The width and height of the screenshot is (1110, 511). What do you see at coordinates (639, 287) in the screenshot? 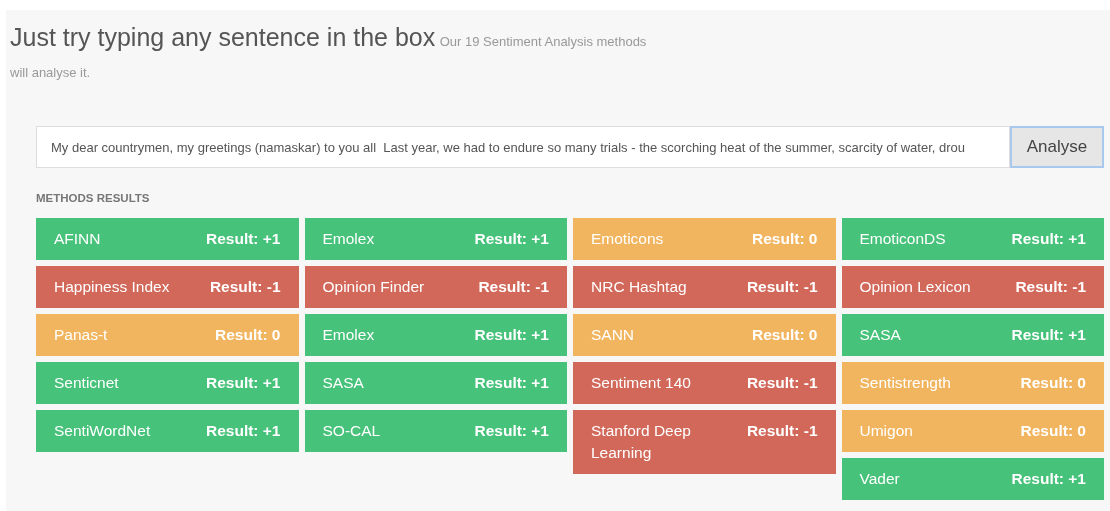
I see `method-name: NRC Hashtag` at bounding box center [639, 287].